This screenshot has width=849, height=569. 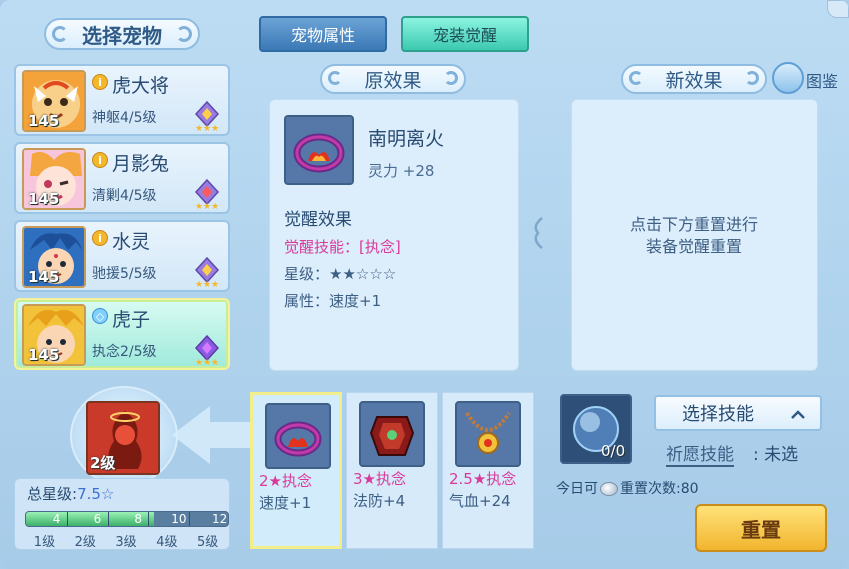 What do you see at coordinates (85, 542) in the screenshot?
I see `star-level-label: 2级` at bounding box center [85, 542].